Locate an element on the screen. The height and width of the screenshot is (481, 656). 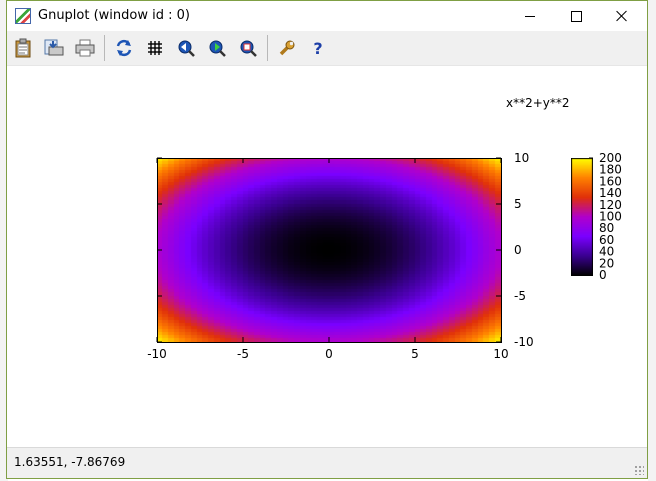
colorbar is located at coordinates (582, 217).